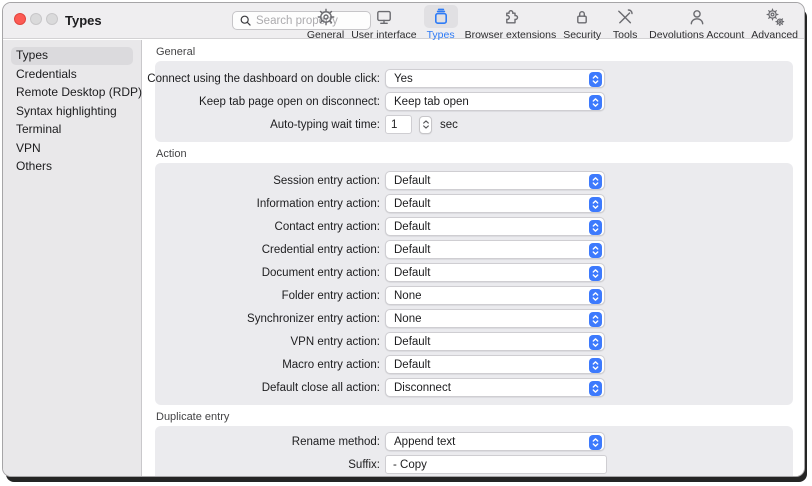 The height and width of the screenshot is (486, 812). What do you see at coordinates (425, 124) in the screenshot?
I see `stepper-control` at bounding box center [425, 124].